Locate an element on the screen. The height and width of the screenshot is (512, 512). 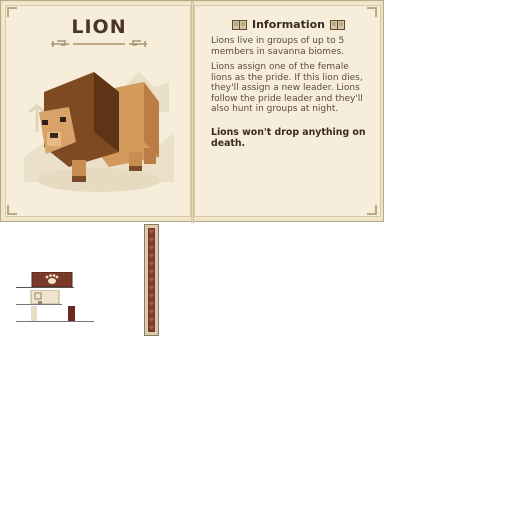
title-ornament is located at coordinates (99, 43).